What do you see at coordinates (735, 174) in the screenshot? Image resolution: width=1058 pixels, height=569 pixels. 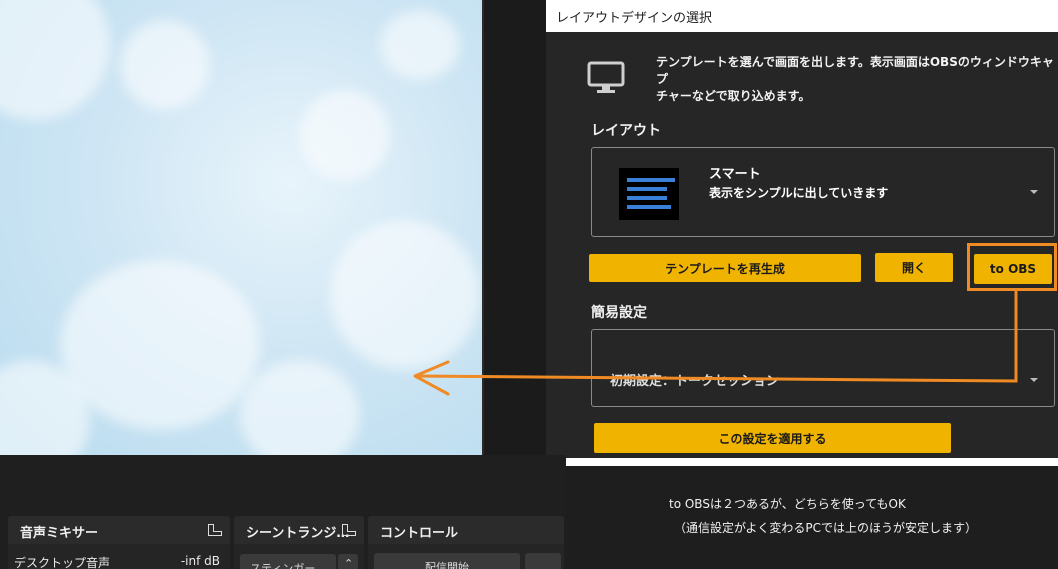 I see `layout-name: スマート` at bounding box center [735, 174].